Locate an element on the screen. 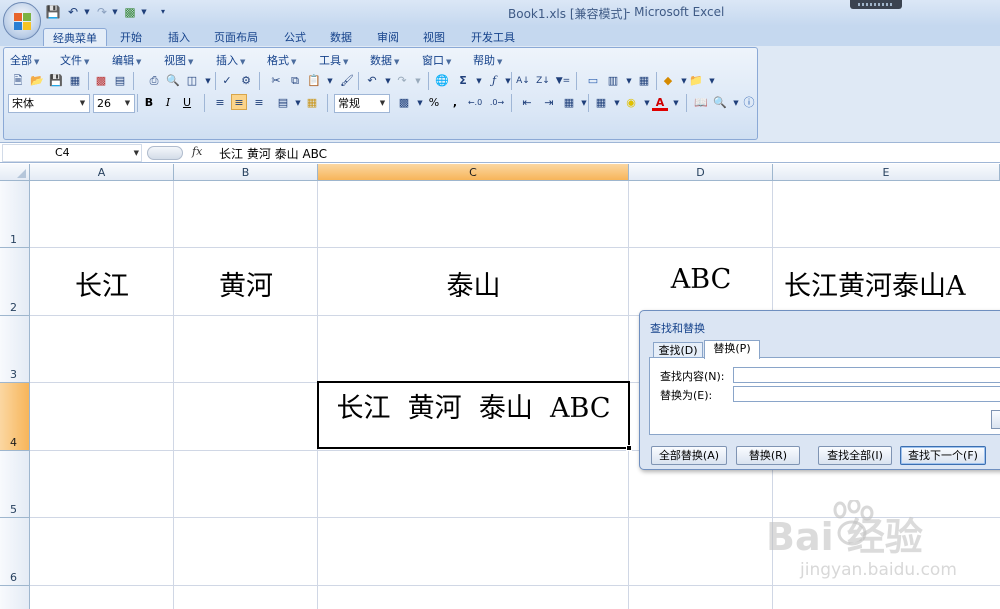  percent-button: % is located at coordinates (434, 103).